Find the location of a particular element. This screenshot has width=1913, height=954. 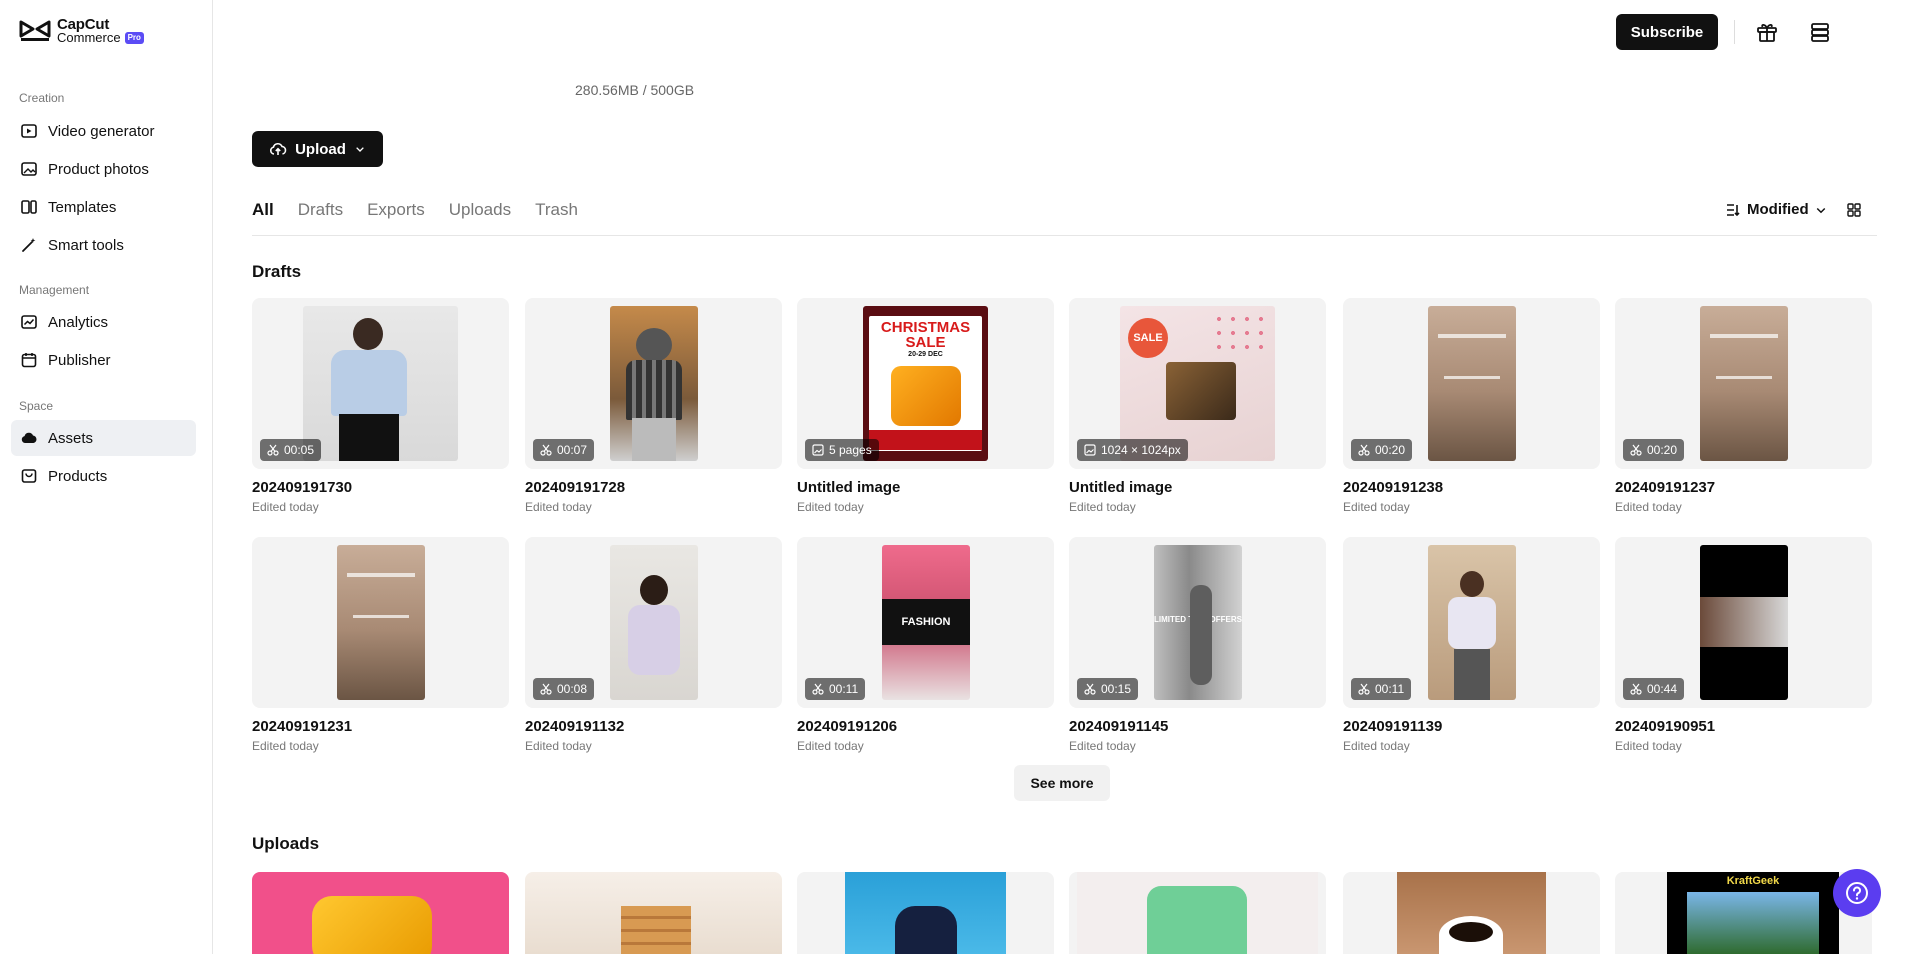

duration-badge: 00:20 is located at coordinates (1654, 450).